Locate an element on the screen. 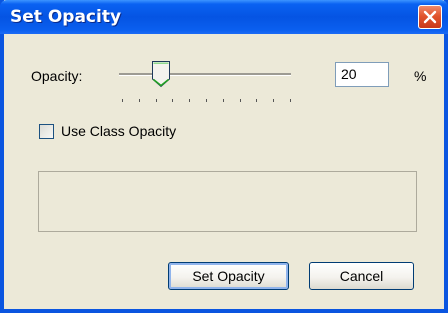 The height and width of the screenshot is (313, 448). percent-unit-label: % is located at coordinates (420, 76).